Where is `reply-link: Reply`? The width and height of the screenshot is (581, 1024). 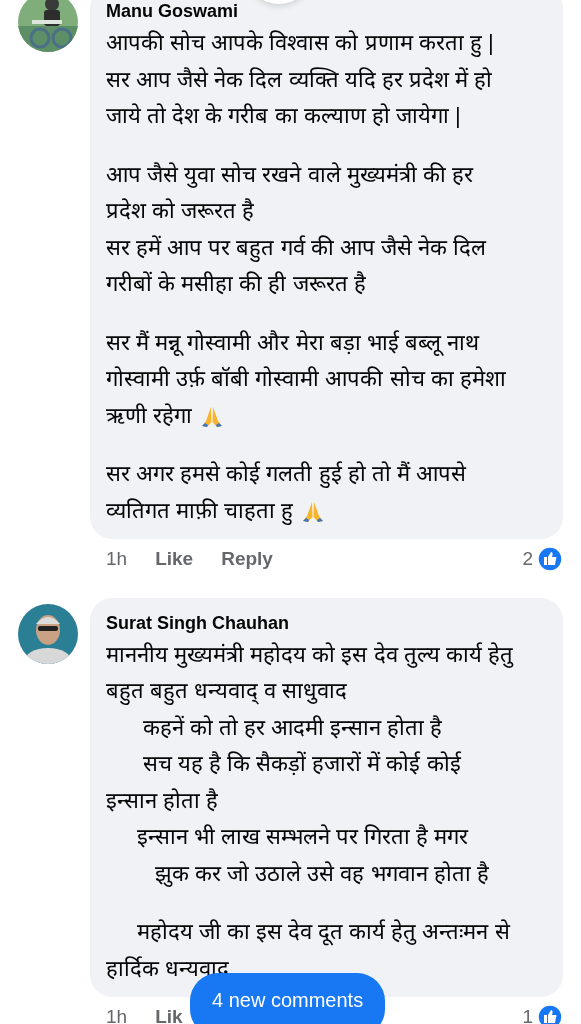 reply-link: Reply is located at coordinates (247, 559).